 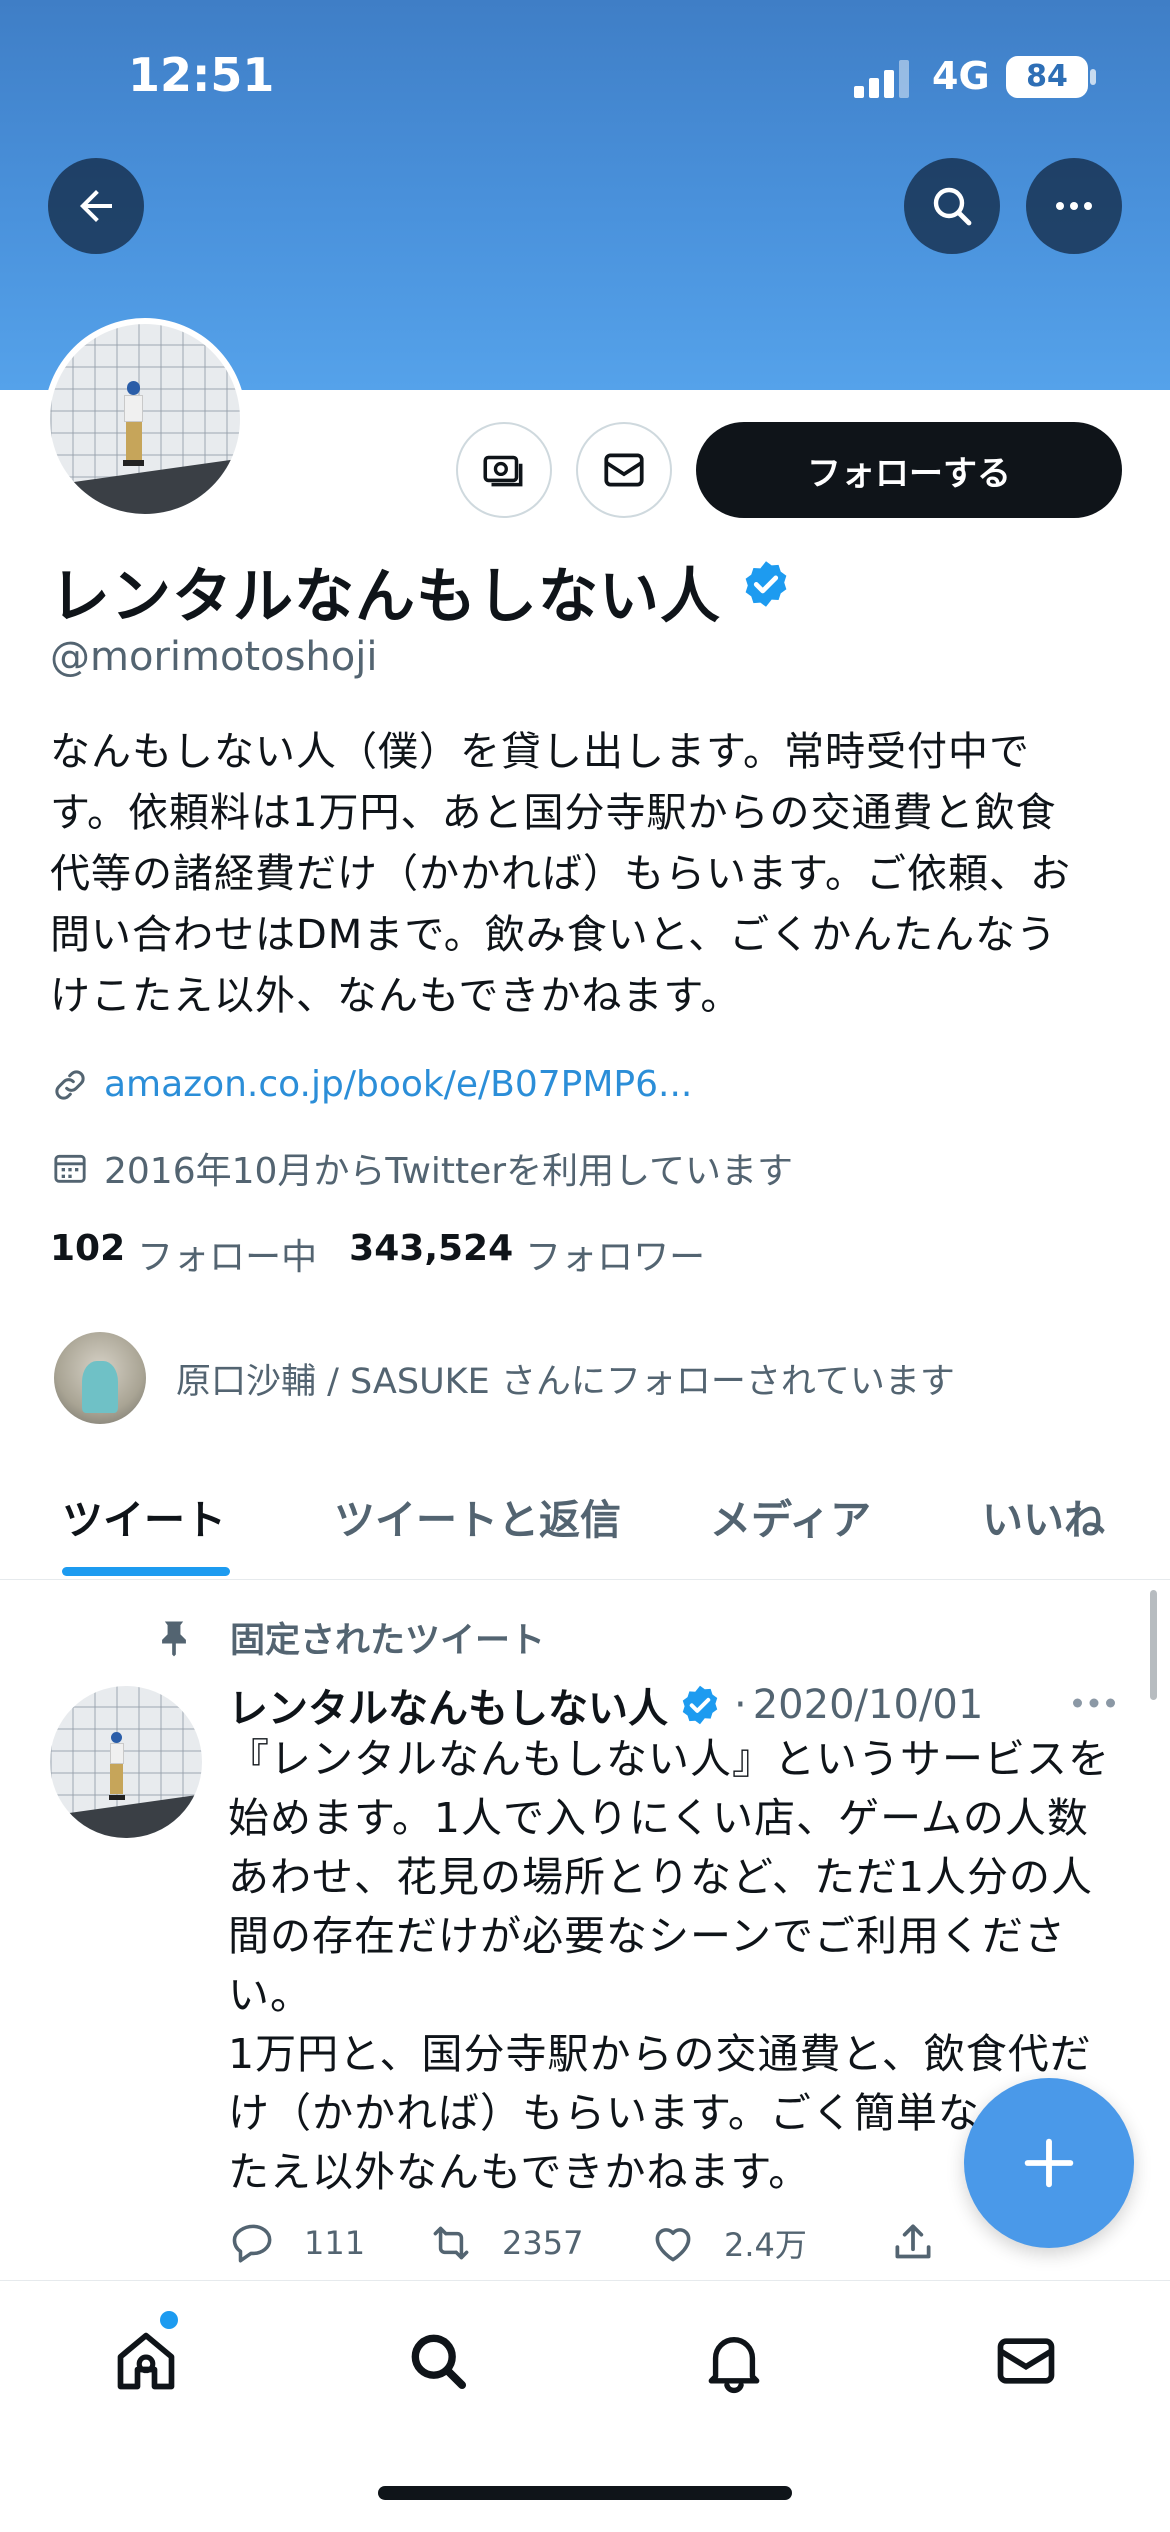 What do you see at coordinates (909, 470) in the screenshot?
I see `follow-button: フォローする` at bounding box center [909, 470].